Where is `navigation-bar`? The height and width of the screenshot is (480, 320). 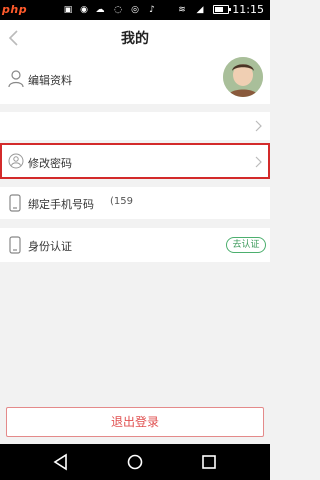 navigation-bar is located at coordinates (135, 462).